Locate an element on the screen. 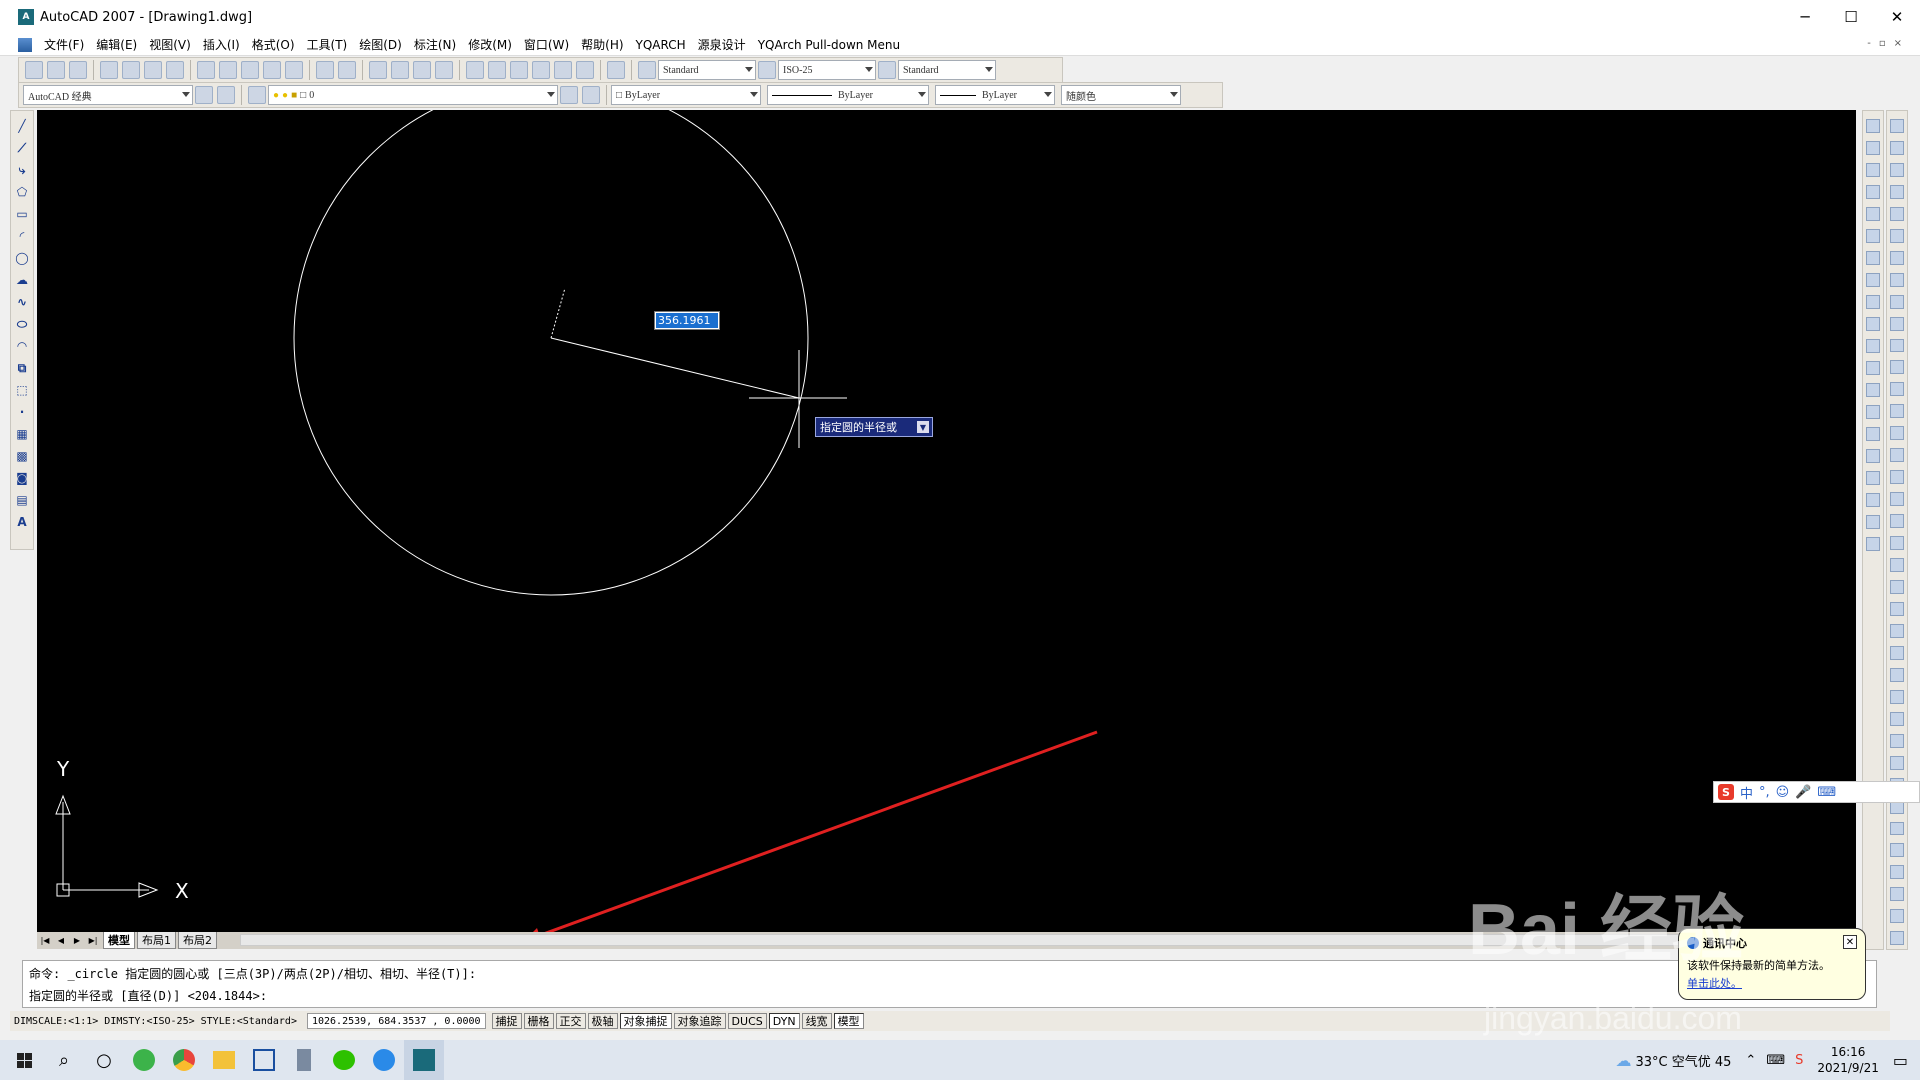 The image size is (1920, 1080). menu-yuanquan: 源泉设计 is located at coordinates (722, 45).